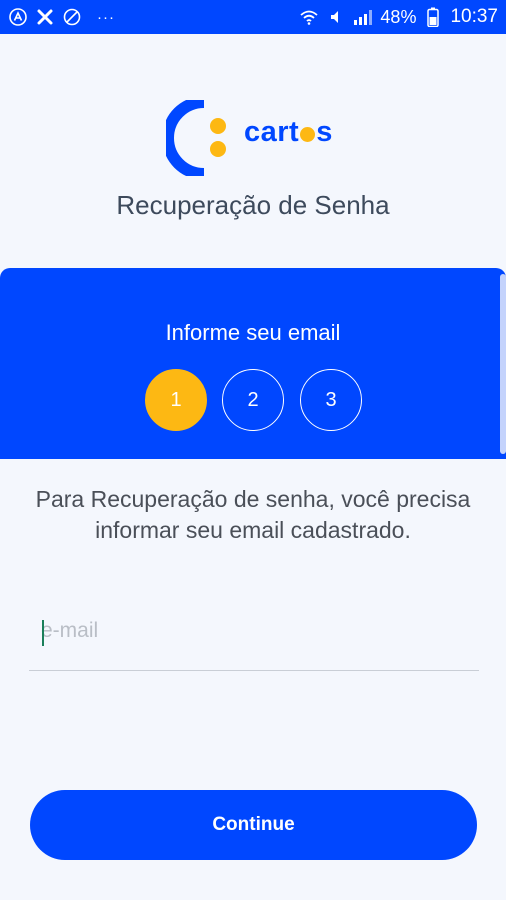 The height and width of the screenshot is (900, 506). Describe the element at coordinates (272, 132) in the screenshot. I see `logo-wordmark-prefix: cart` at that location.